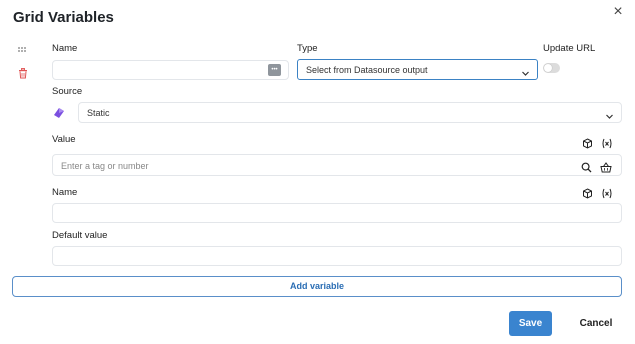 The image size is (635, 344). I want to click on search-icon, so click(586, 166).